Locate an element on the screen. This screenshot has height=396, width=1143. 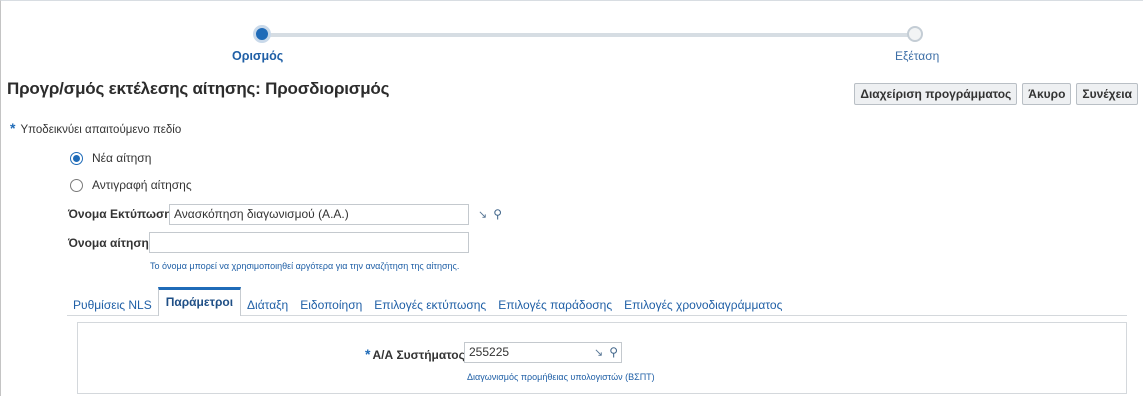
new-request-option: Νέα αίτηση is located at coordinates (110, 158).